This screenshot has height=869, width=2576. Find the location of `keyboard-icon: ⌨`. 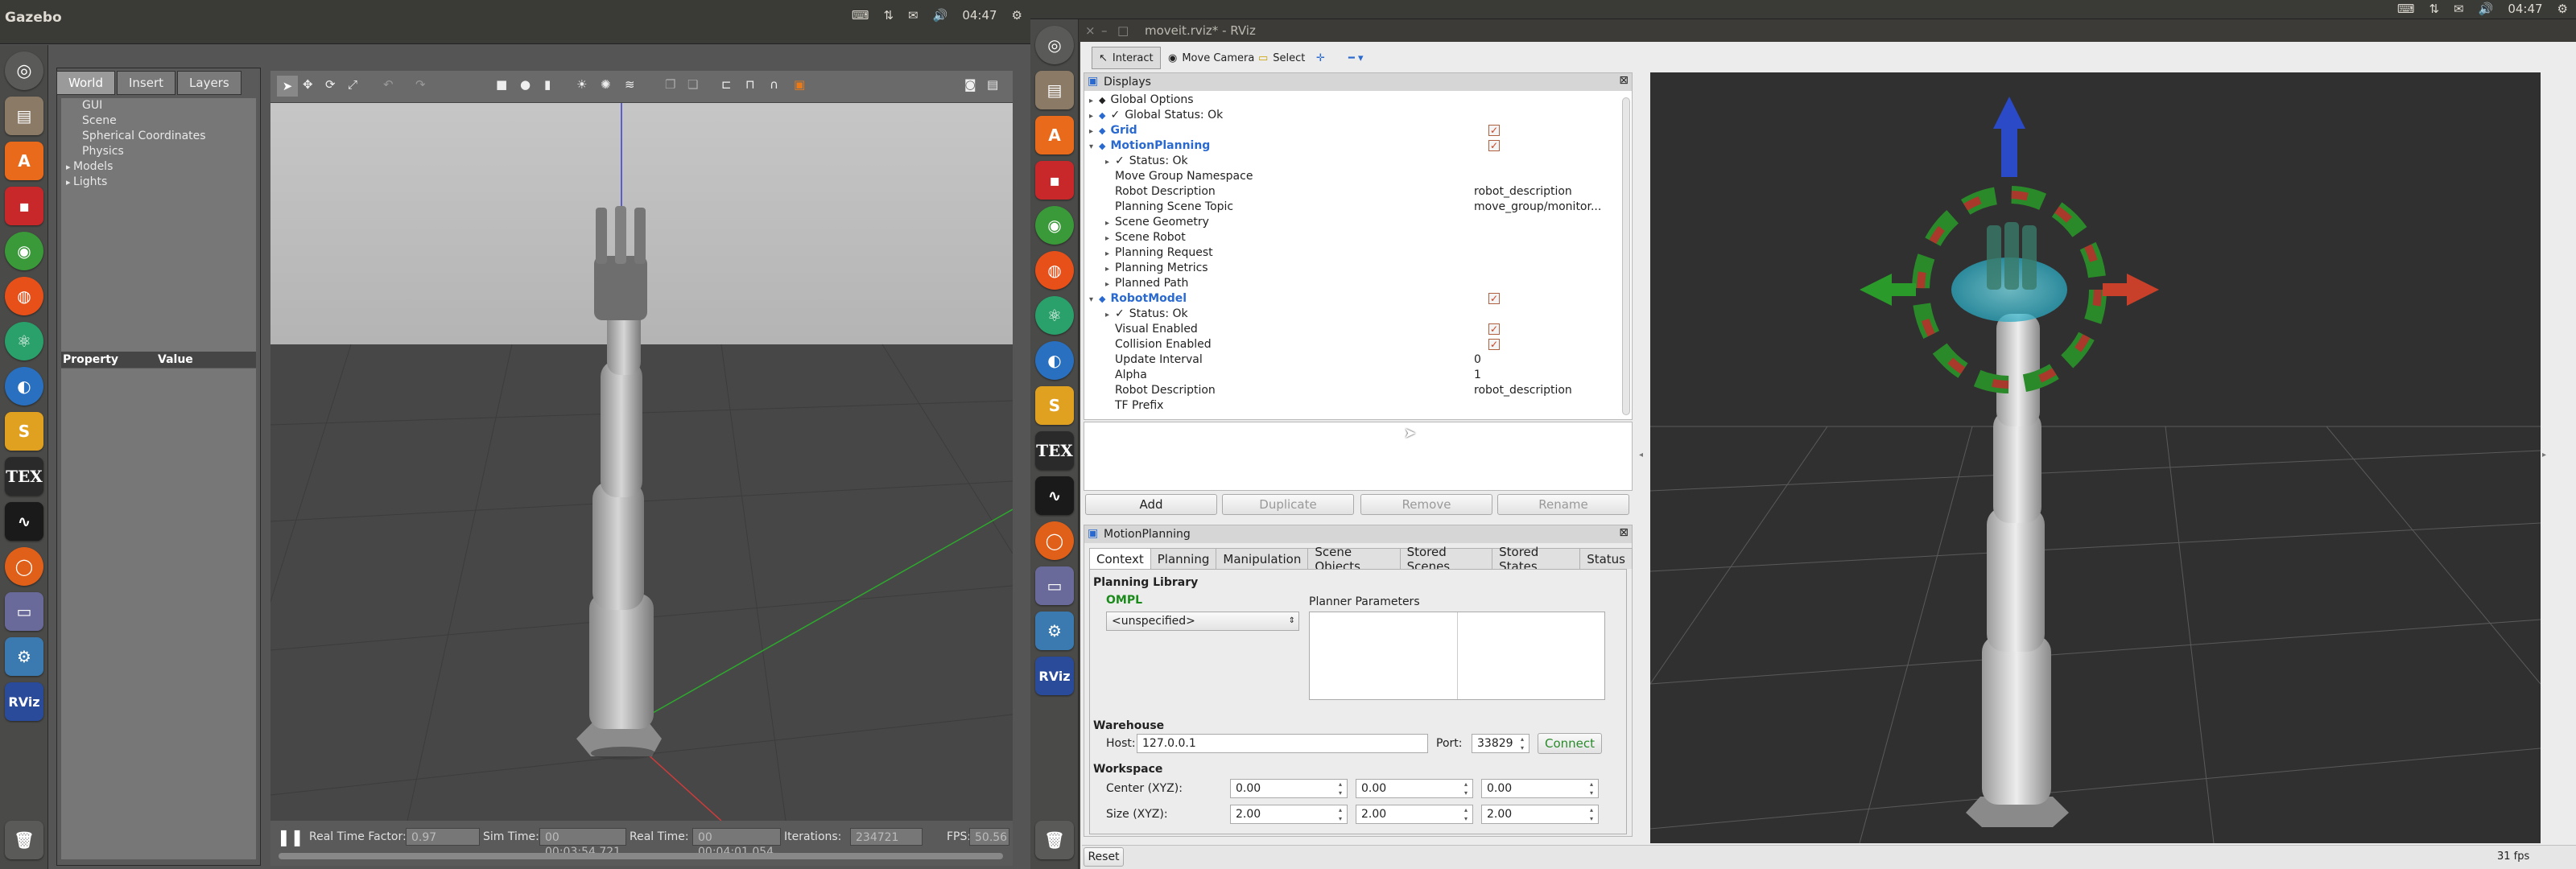

keyboard-icon: ⌨ is located at coordinates (860, 15).